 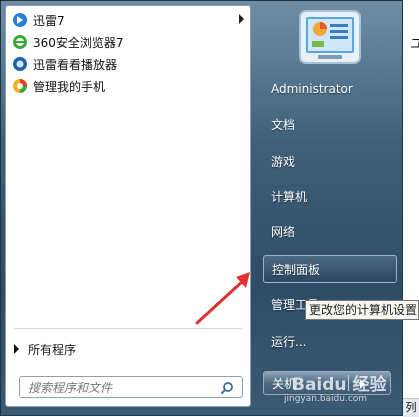 I want to click on program-item-xunlei-player: 迅雷看看播放器, so click(x=128, y=64).